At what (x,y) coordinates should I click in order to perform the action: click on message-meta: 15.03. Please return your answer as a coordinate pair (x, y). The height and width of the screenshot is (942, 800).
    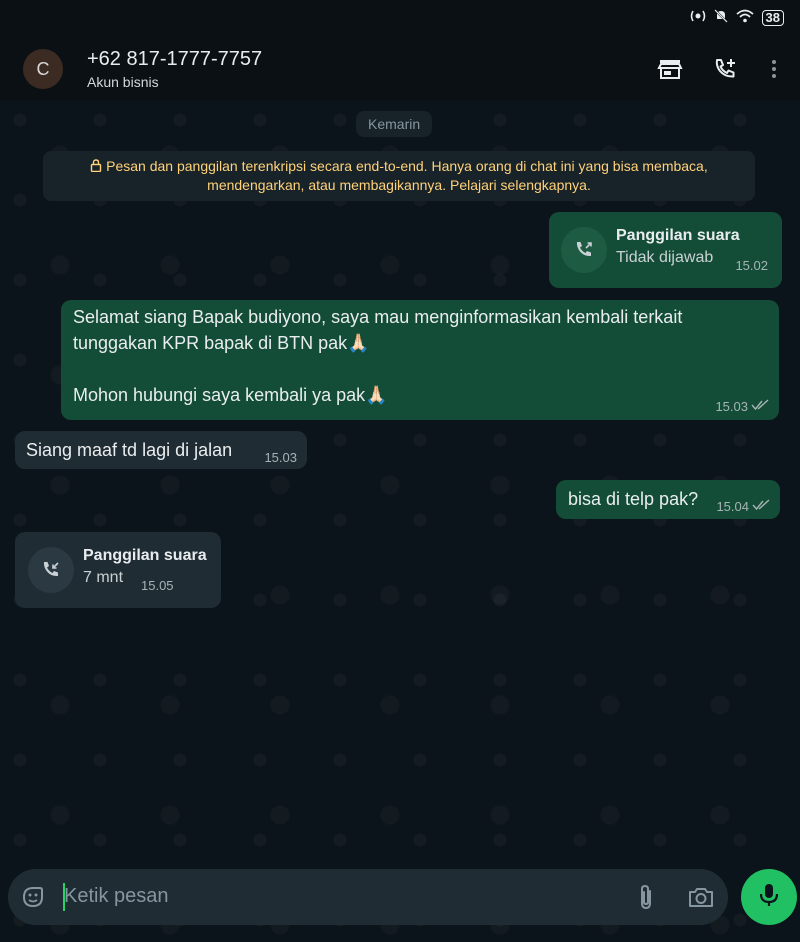
    Looking at the image, I should click on (742, 406).